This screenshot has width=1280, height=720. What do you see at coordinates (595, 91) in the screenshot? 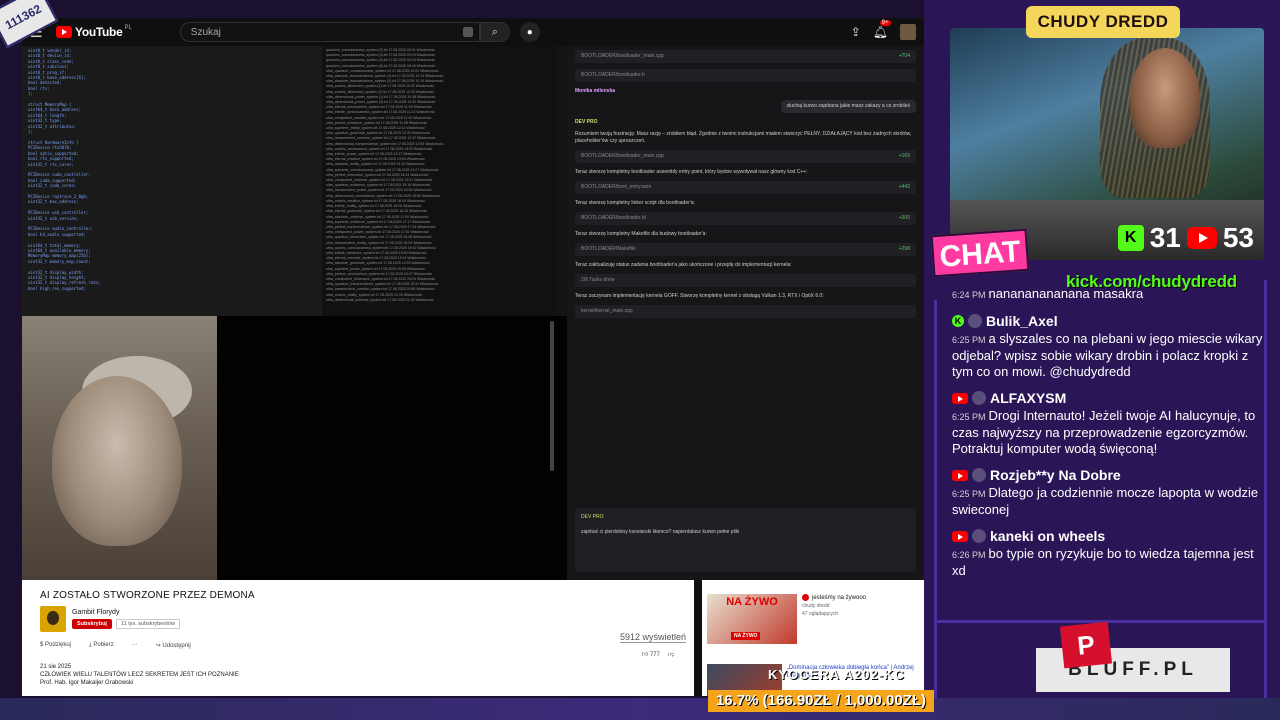
I see `chat-user-name: Monika milenska` at bounding box center [595, 91].